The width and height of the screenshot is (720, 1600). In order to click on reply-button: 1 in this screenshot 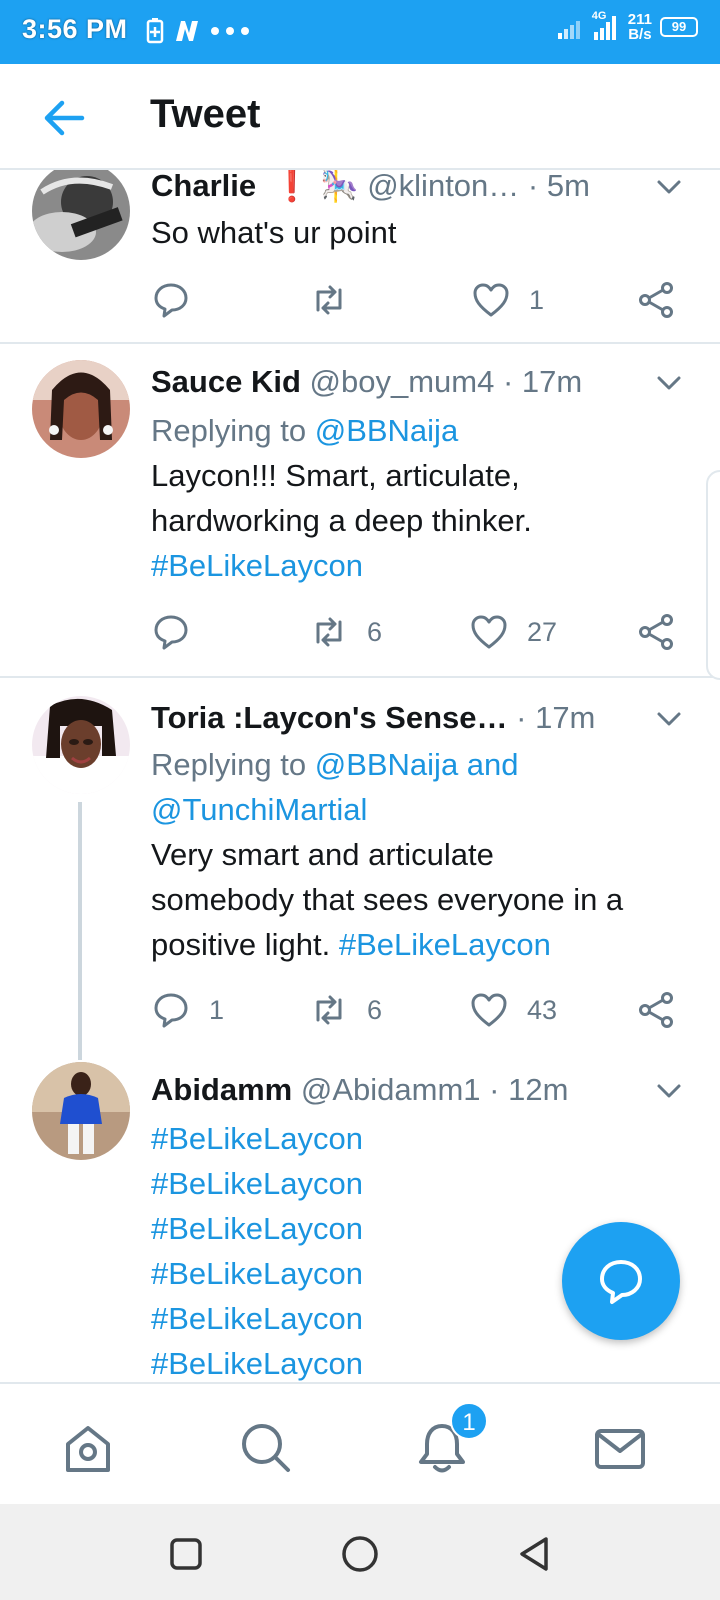, I will do `click(187, 1010)`.